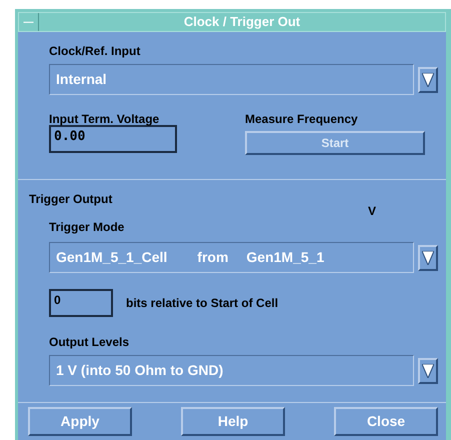  What do you see at coordinates (95, 51) in the screenshot?
I see `field-label: Clock/Ref. Input` at bounding box center [95, 51].